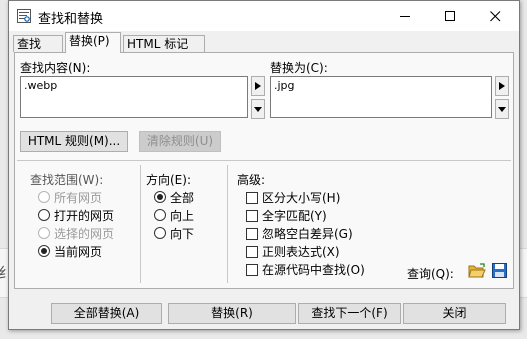 Image resolution: width=527 pixels, height=339 pixels. Describe the element at coordinates (299, 68) in the screenshot. I see `replace-label: 替换为(C):` at that location.